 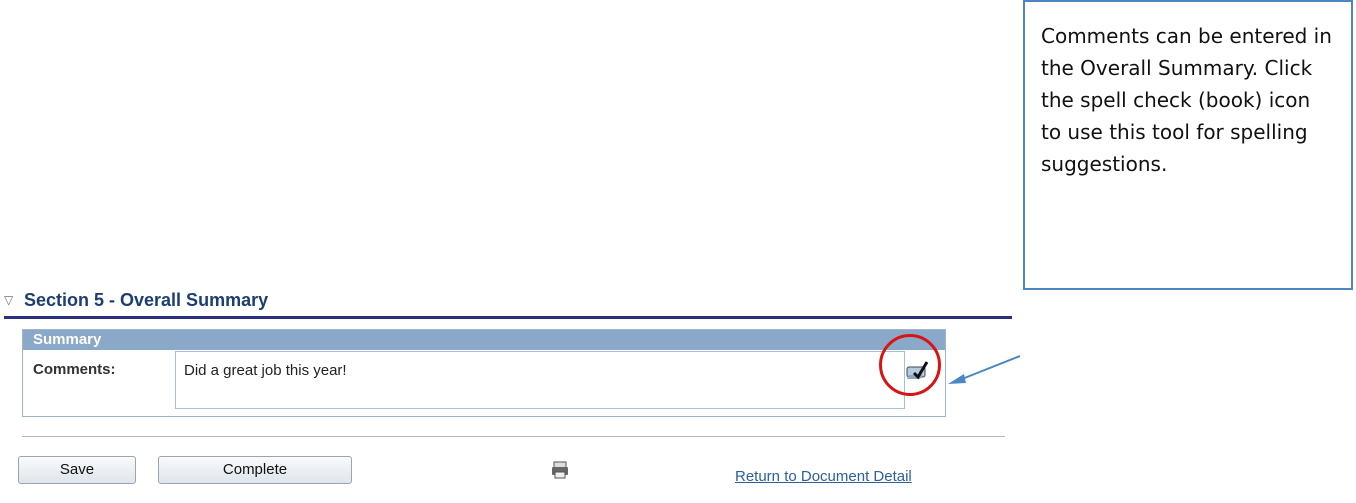 I want to click on divider-line, so click(x=513, y=436).